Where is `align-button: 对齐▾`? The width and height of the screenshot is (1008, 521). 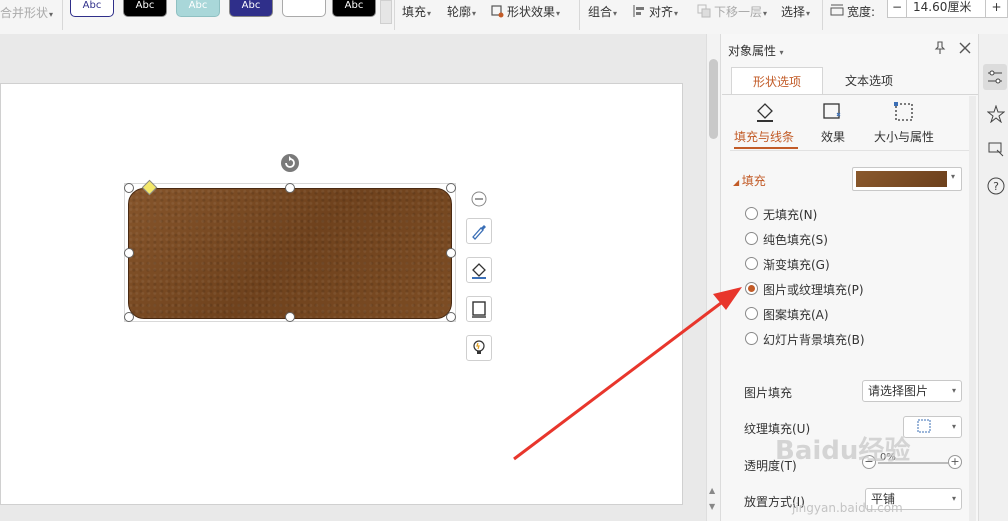
align-button: 对齐▾ is located at coordinates (655, 11).